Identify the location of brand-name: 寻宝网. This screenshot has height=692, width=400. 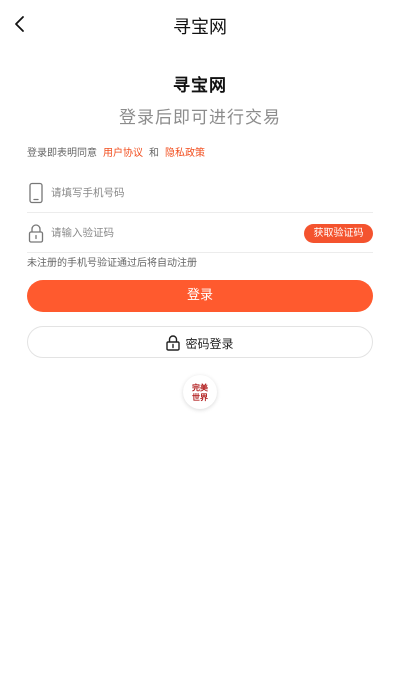
(200, 86).